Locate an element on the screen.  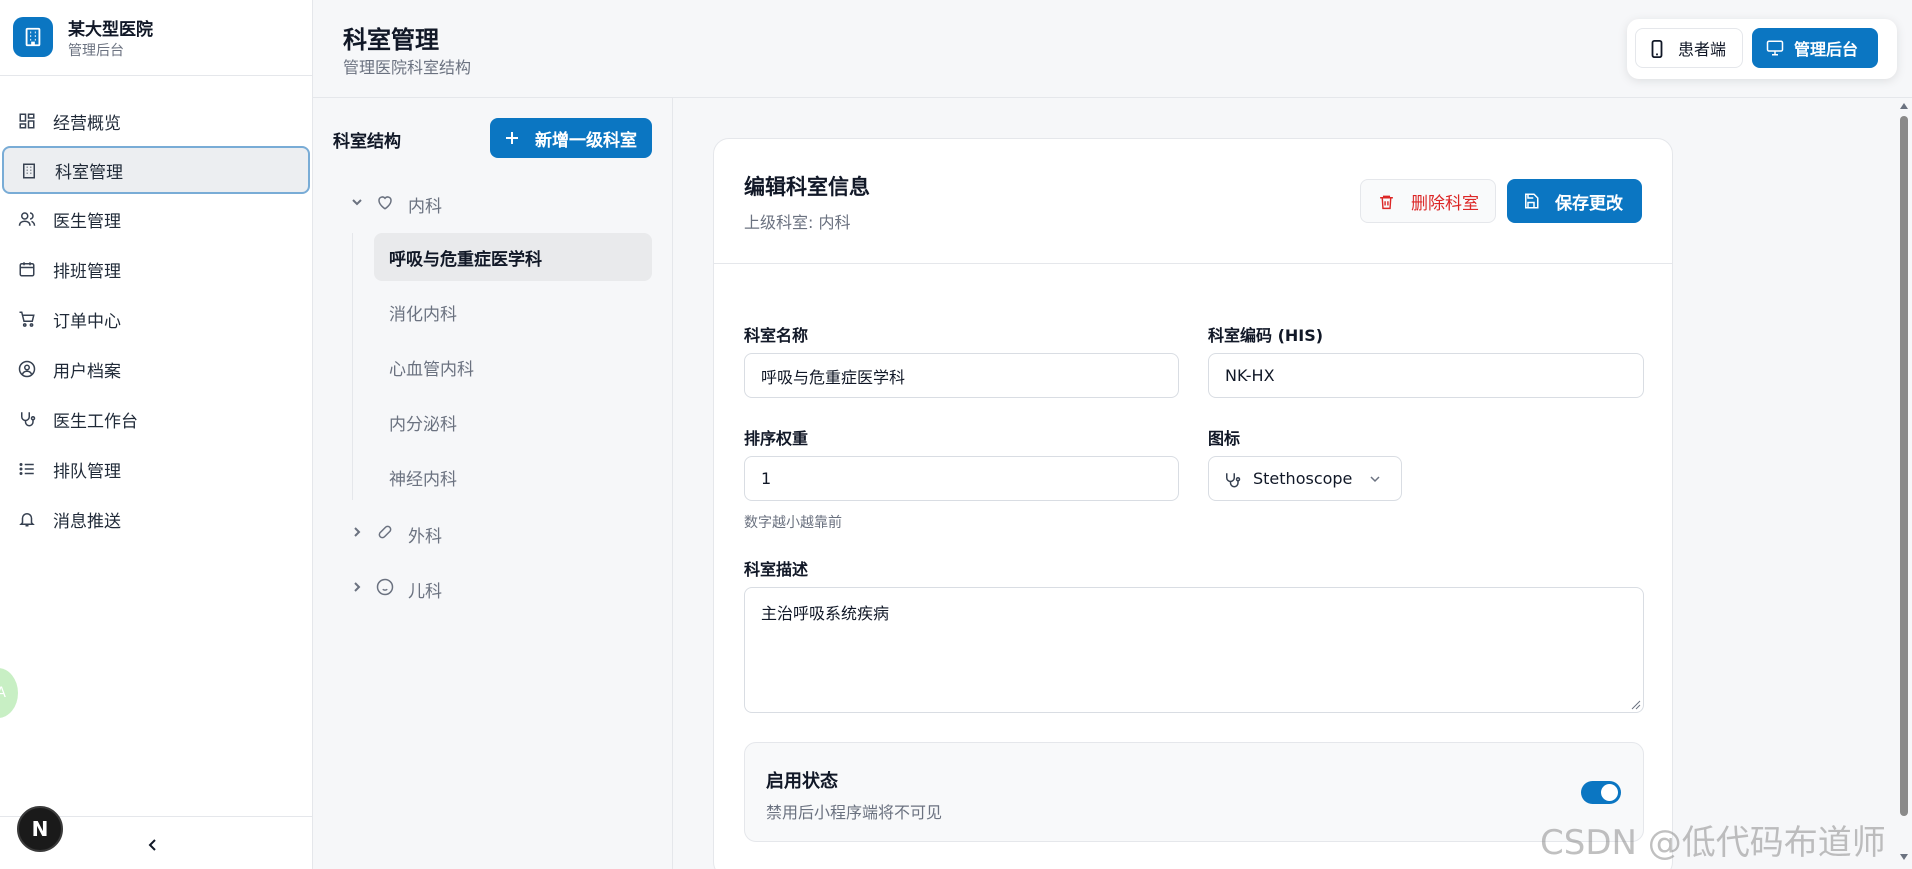
admin-portal-label: 管理后台 is located at coordinates (1826, 49).